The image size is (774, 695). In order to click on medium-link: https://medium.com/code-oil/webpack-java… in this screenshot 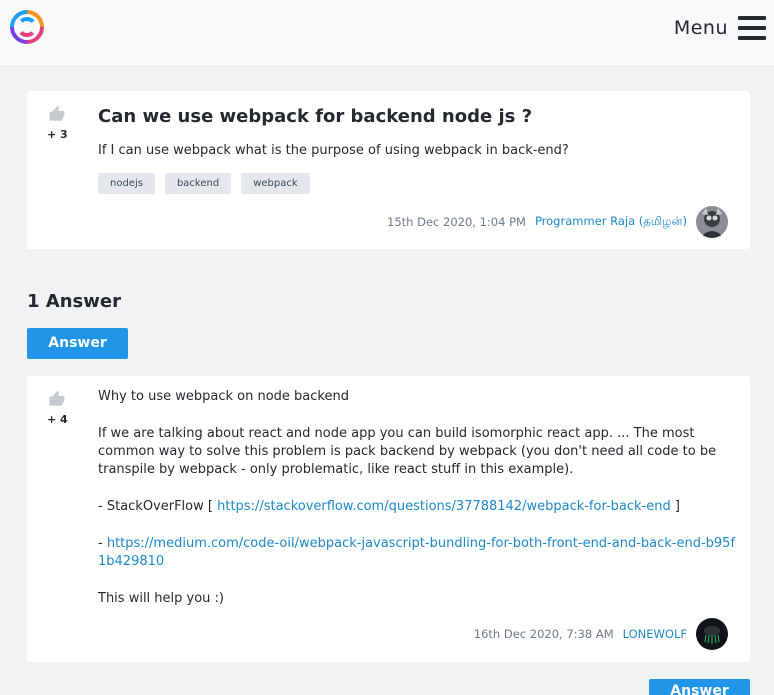, I will do `click(416, 552)`.